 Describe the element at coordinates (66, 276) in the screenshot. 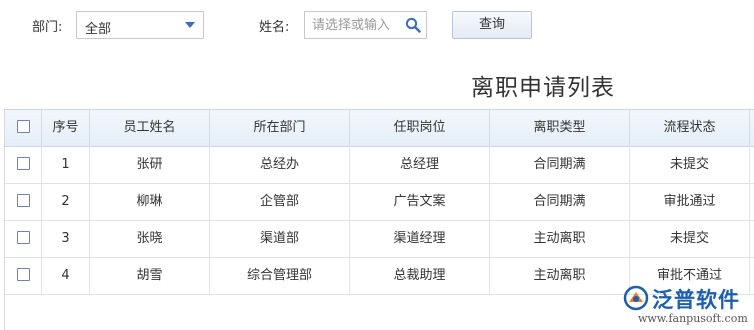

I see `row-number: 4` at that location.